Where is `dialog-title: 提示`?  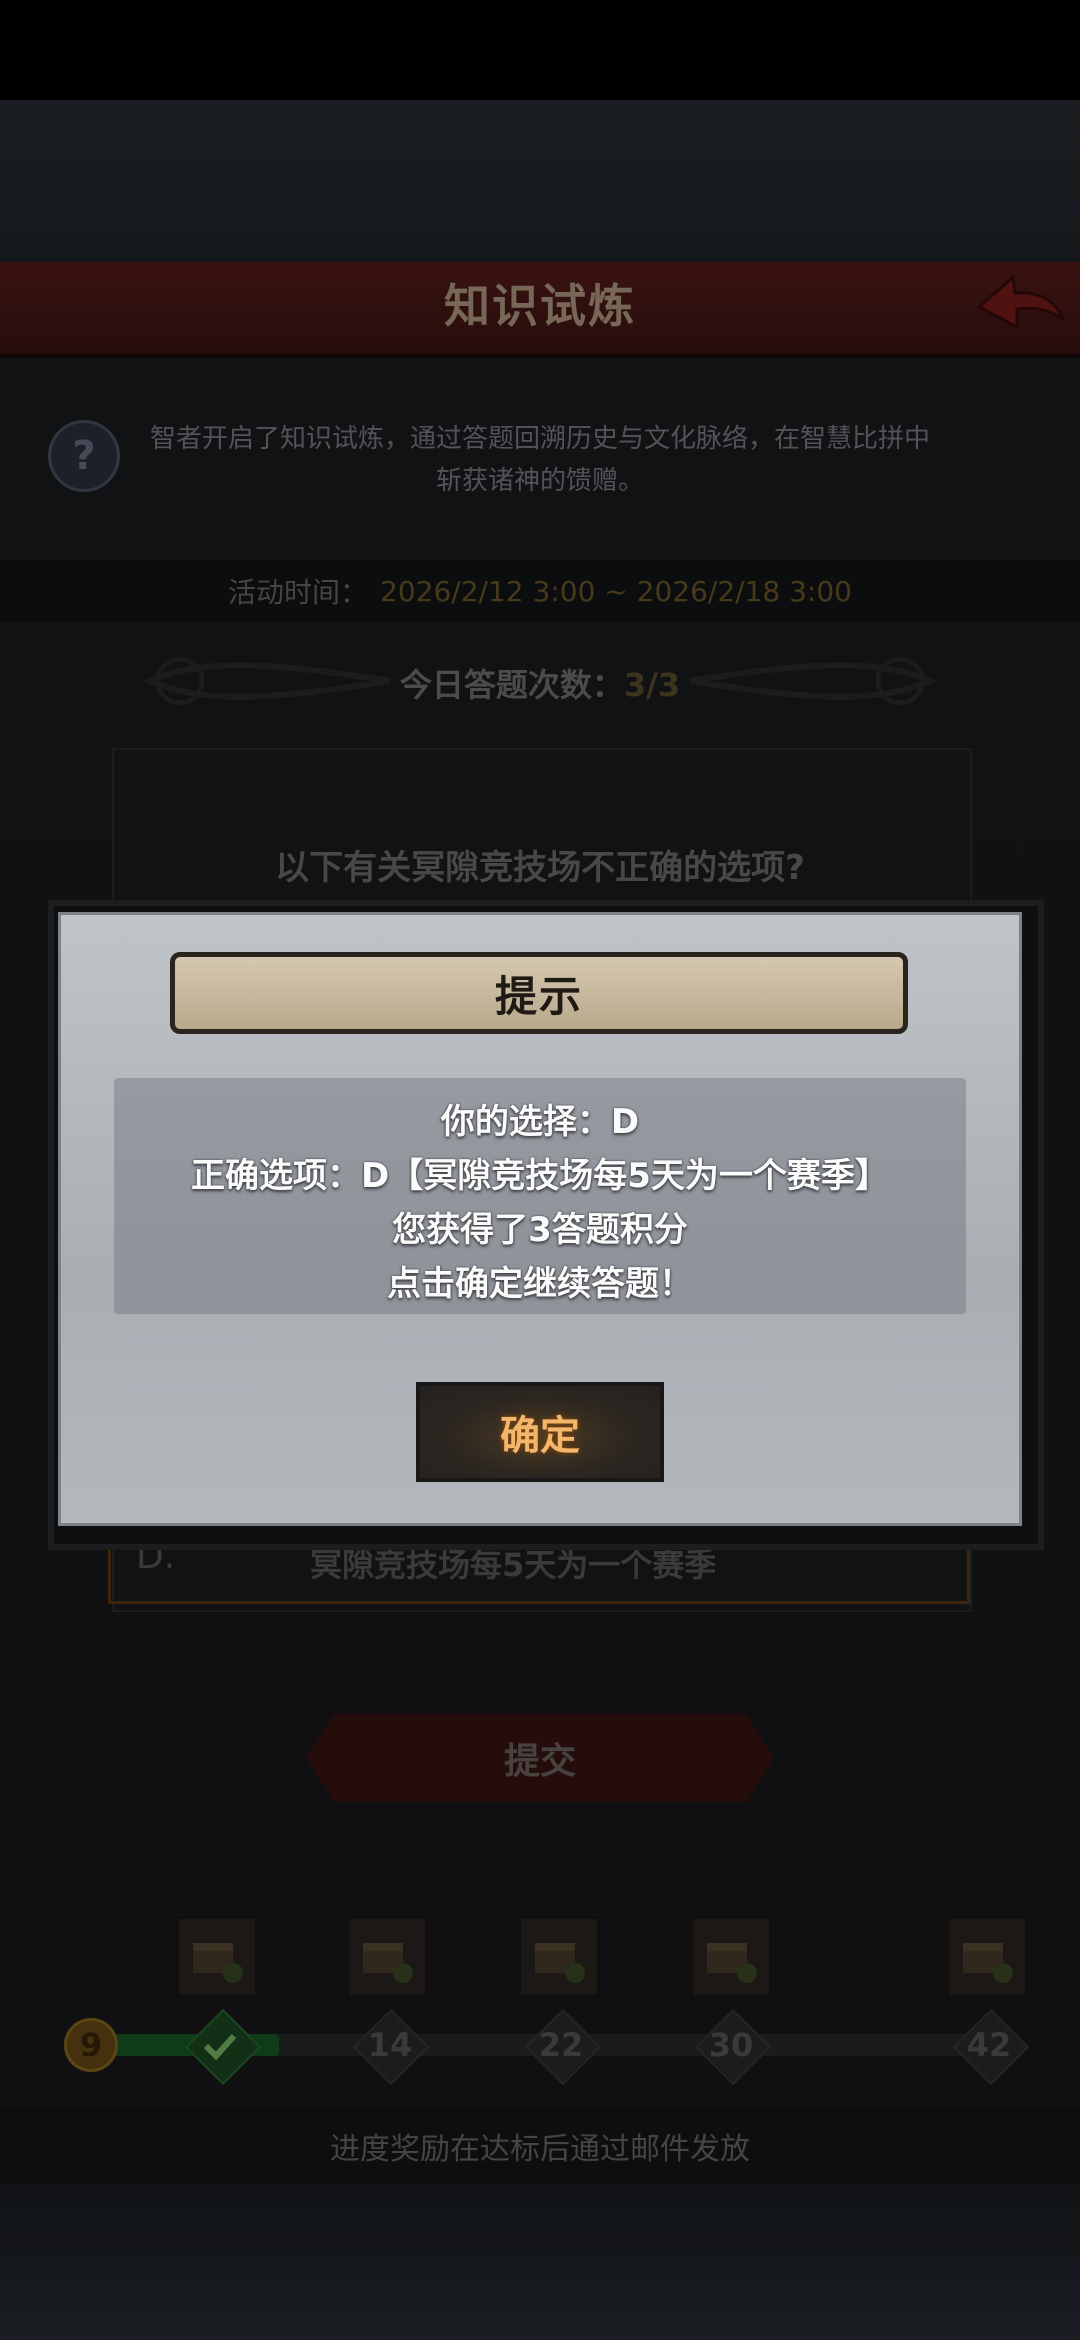 dialog-title: 提示 is located at coordinates (539, 993).